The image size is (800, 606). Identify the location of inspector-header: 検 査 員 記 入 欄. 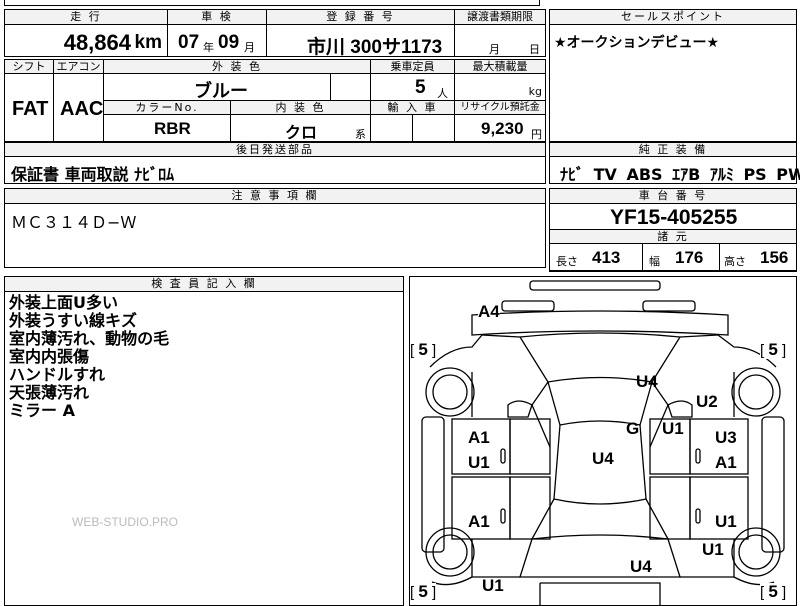
(204, 284).